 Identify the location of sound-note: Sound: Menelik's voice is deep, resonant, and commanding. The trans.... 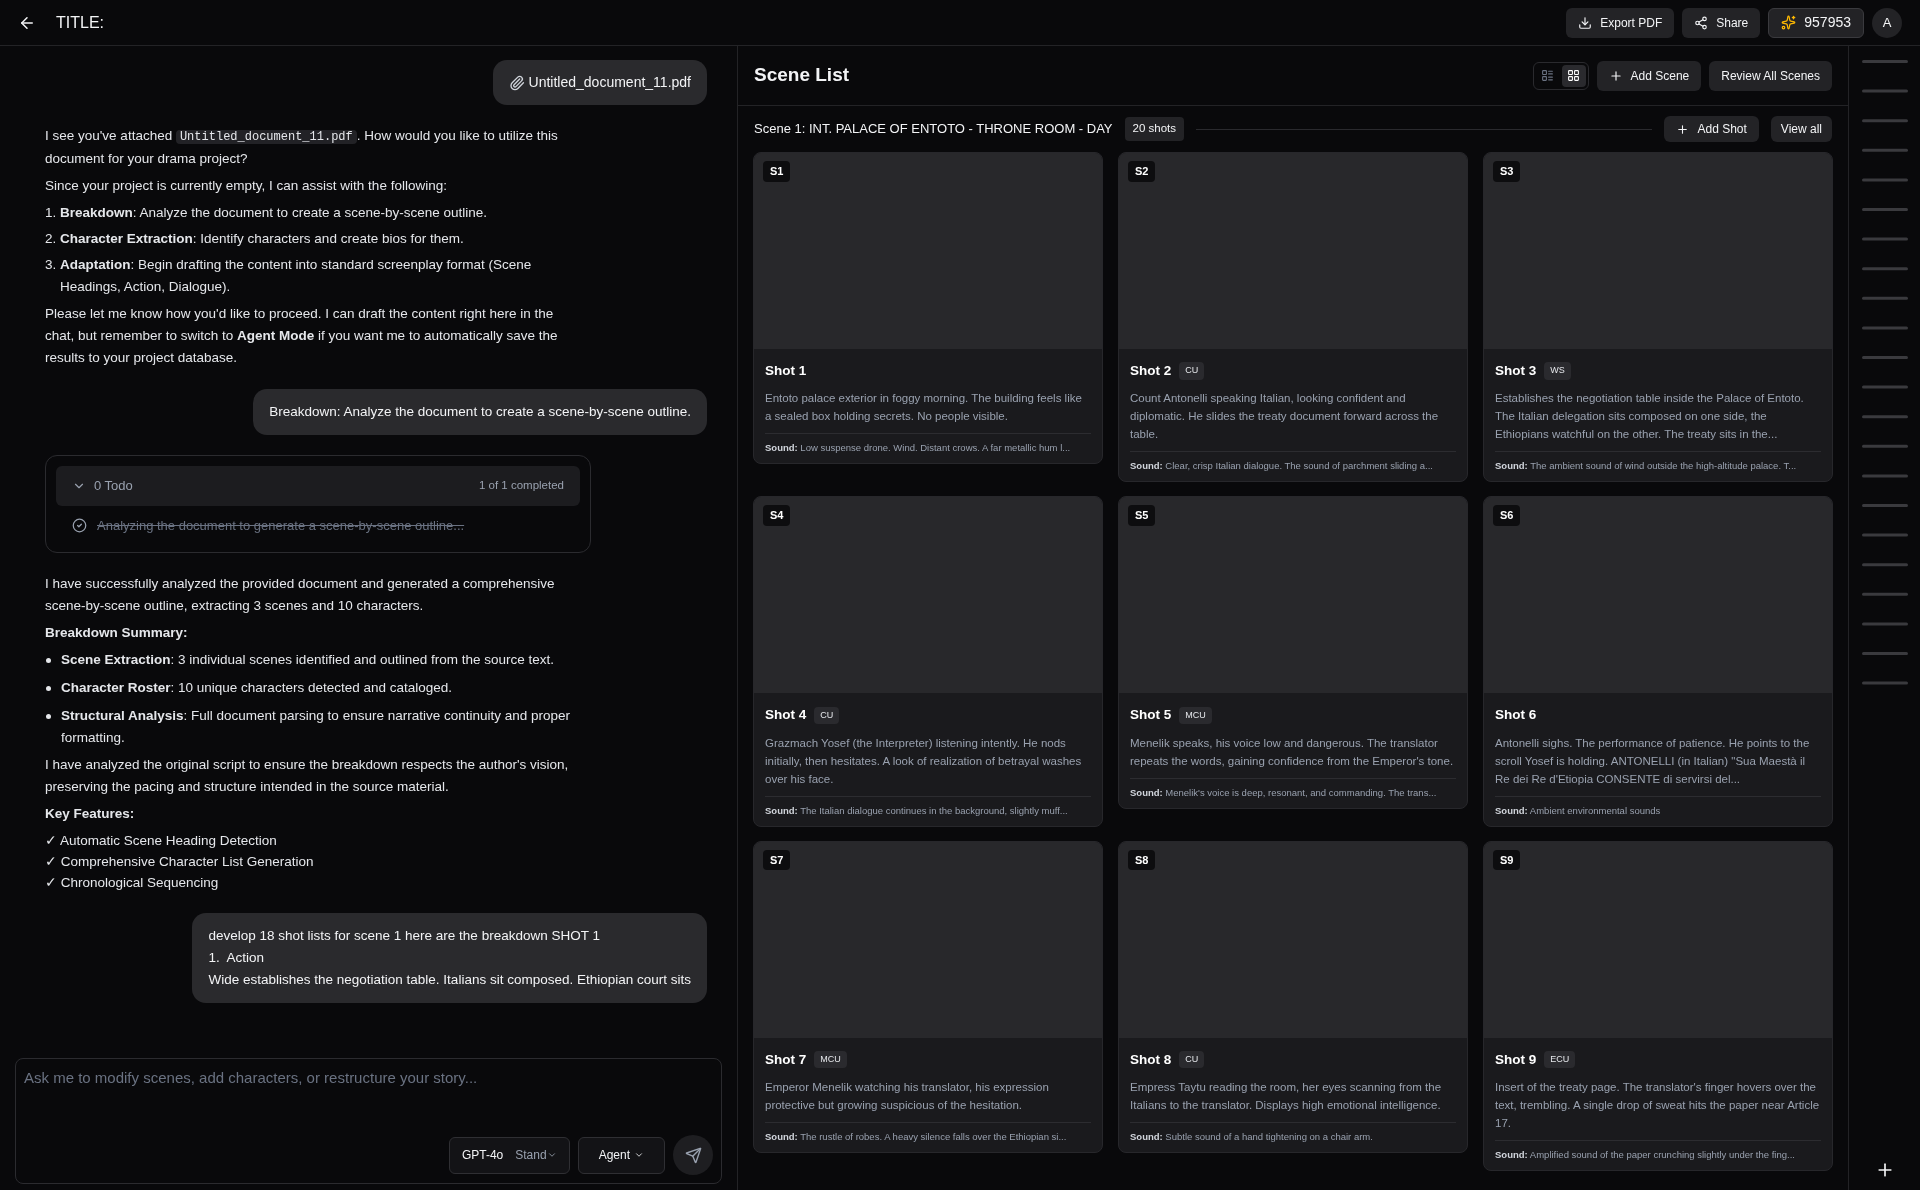
(1284, 792).